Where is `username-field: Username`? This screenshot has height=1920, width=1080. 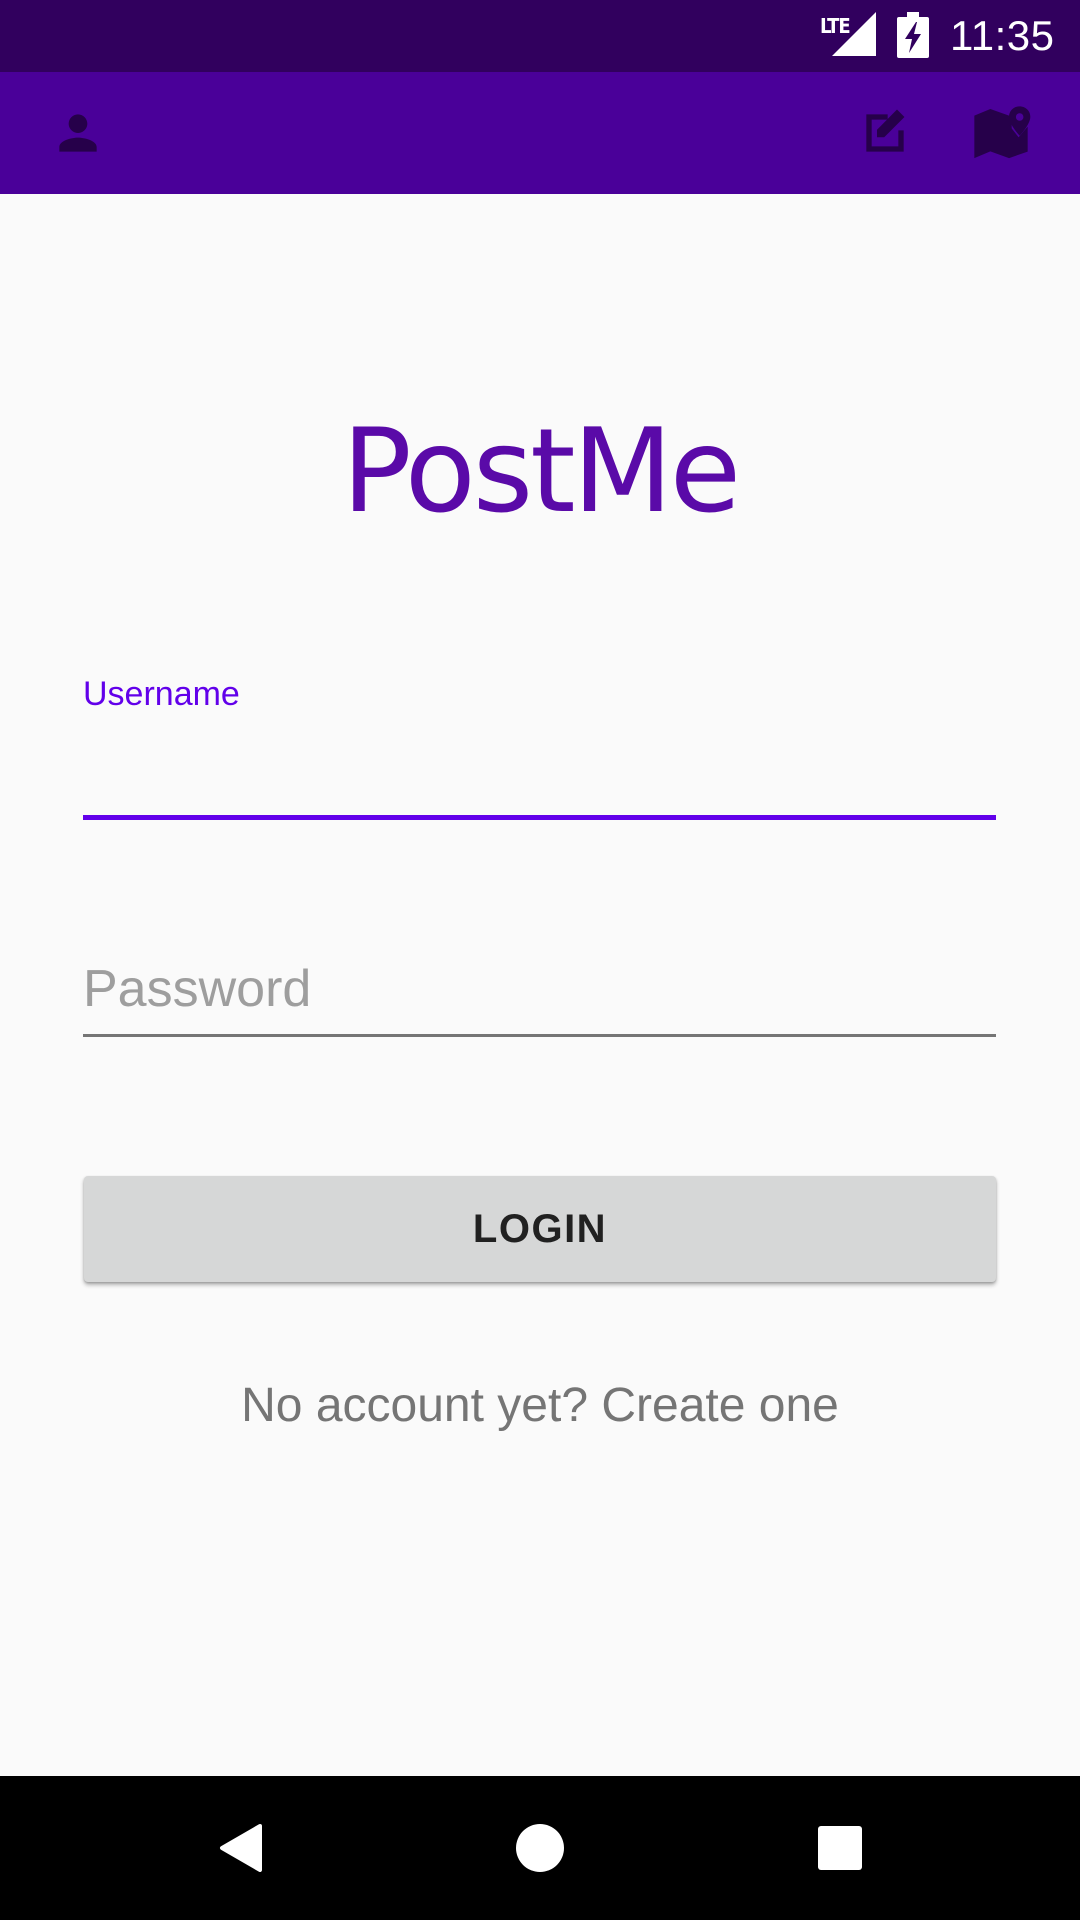
username-field: Username is located at coordinates (539, 749).